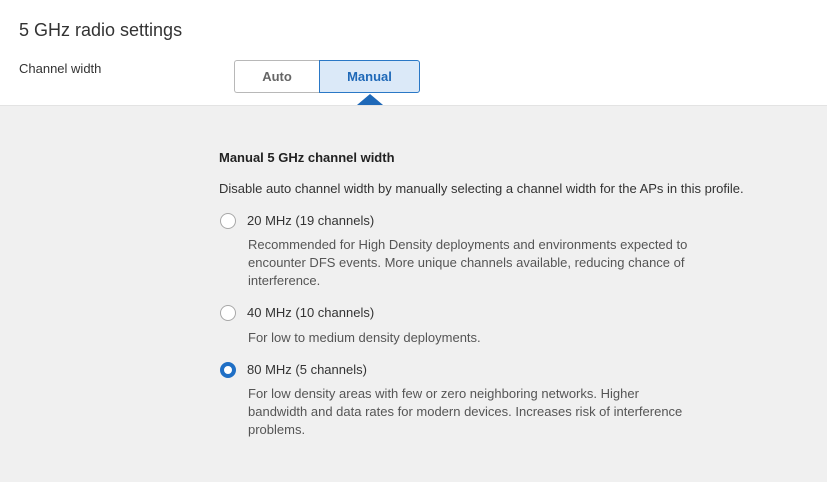  I want to click on option-label-80mhz: 80 MHz (5 channels), so click(307, 369).